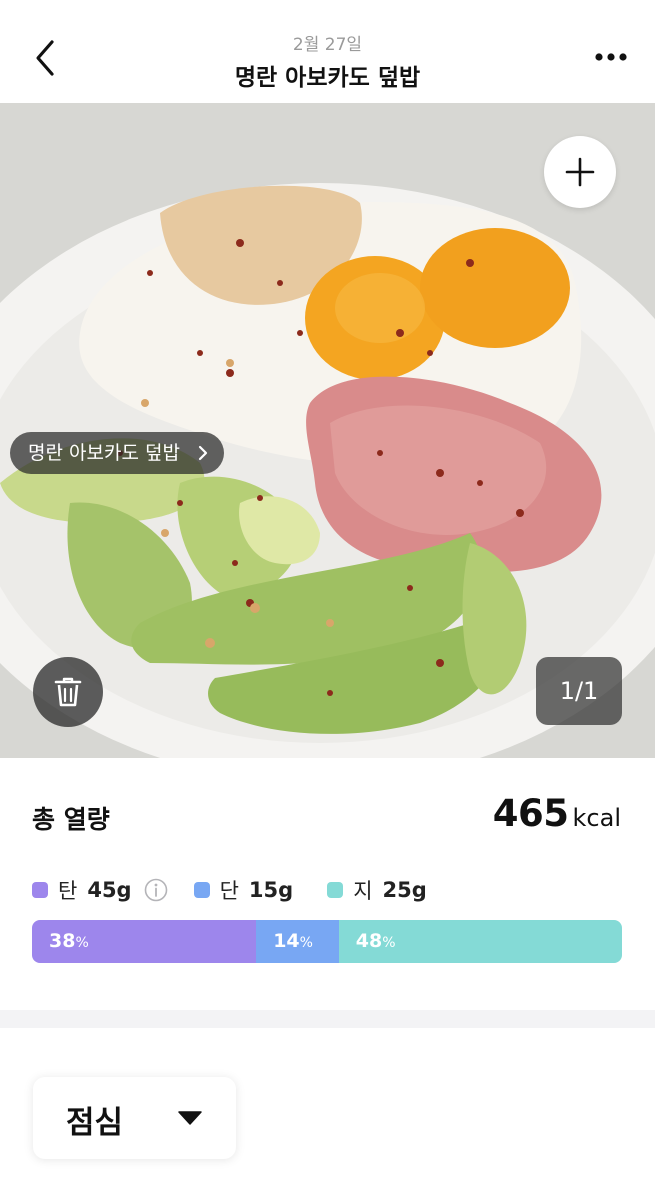  I want to click on food-tag-button: 명란 아보카도 덮밥, so click(117, 453).